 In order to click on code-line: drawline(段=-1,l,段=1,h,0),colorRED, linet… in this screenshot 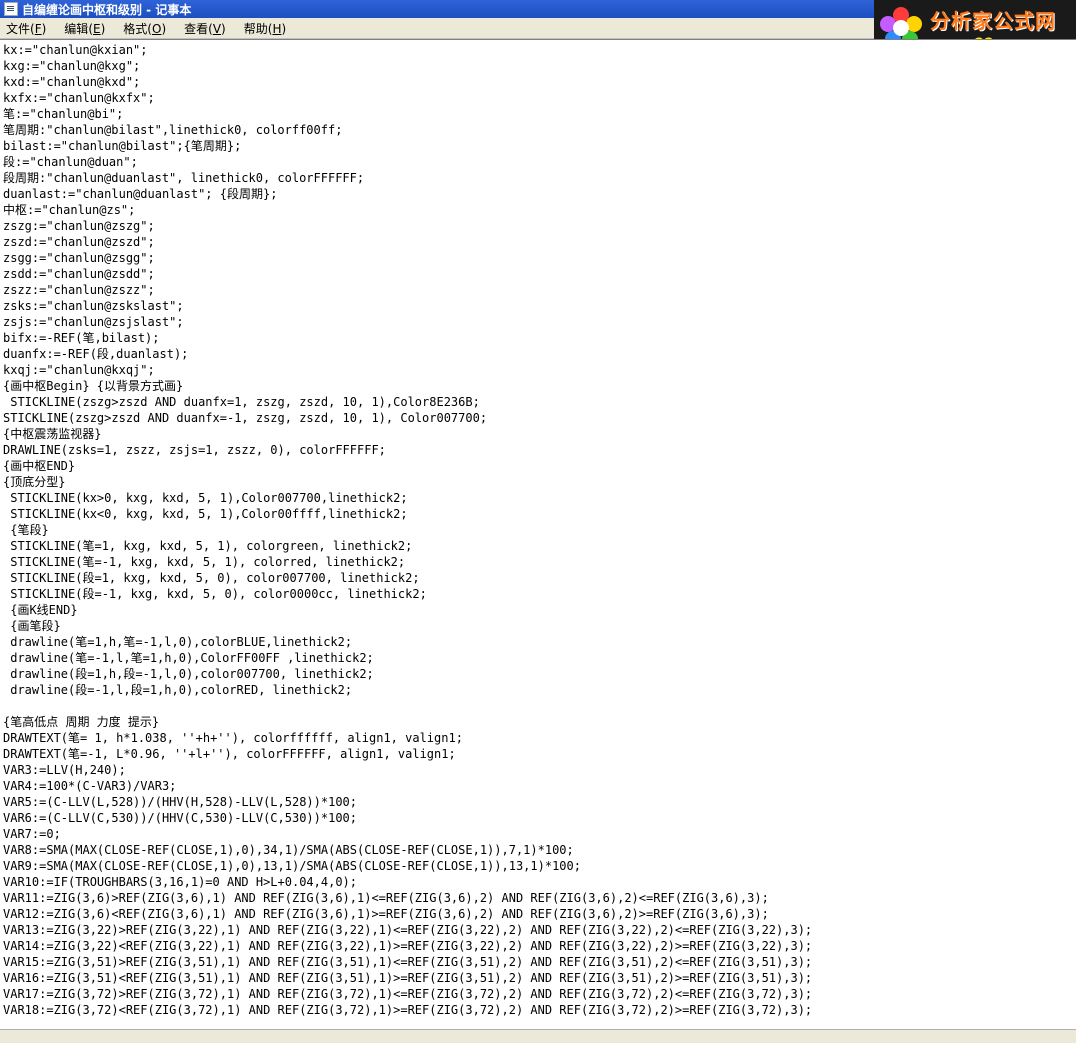, I will do `click(178, 690)`.